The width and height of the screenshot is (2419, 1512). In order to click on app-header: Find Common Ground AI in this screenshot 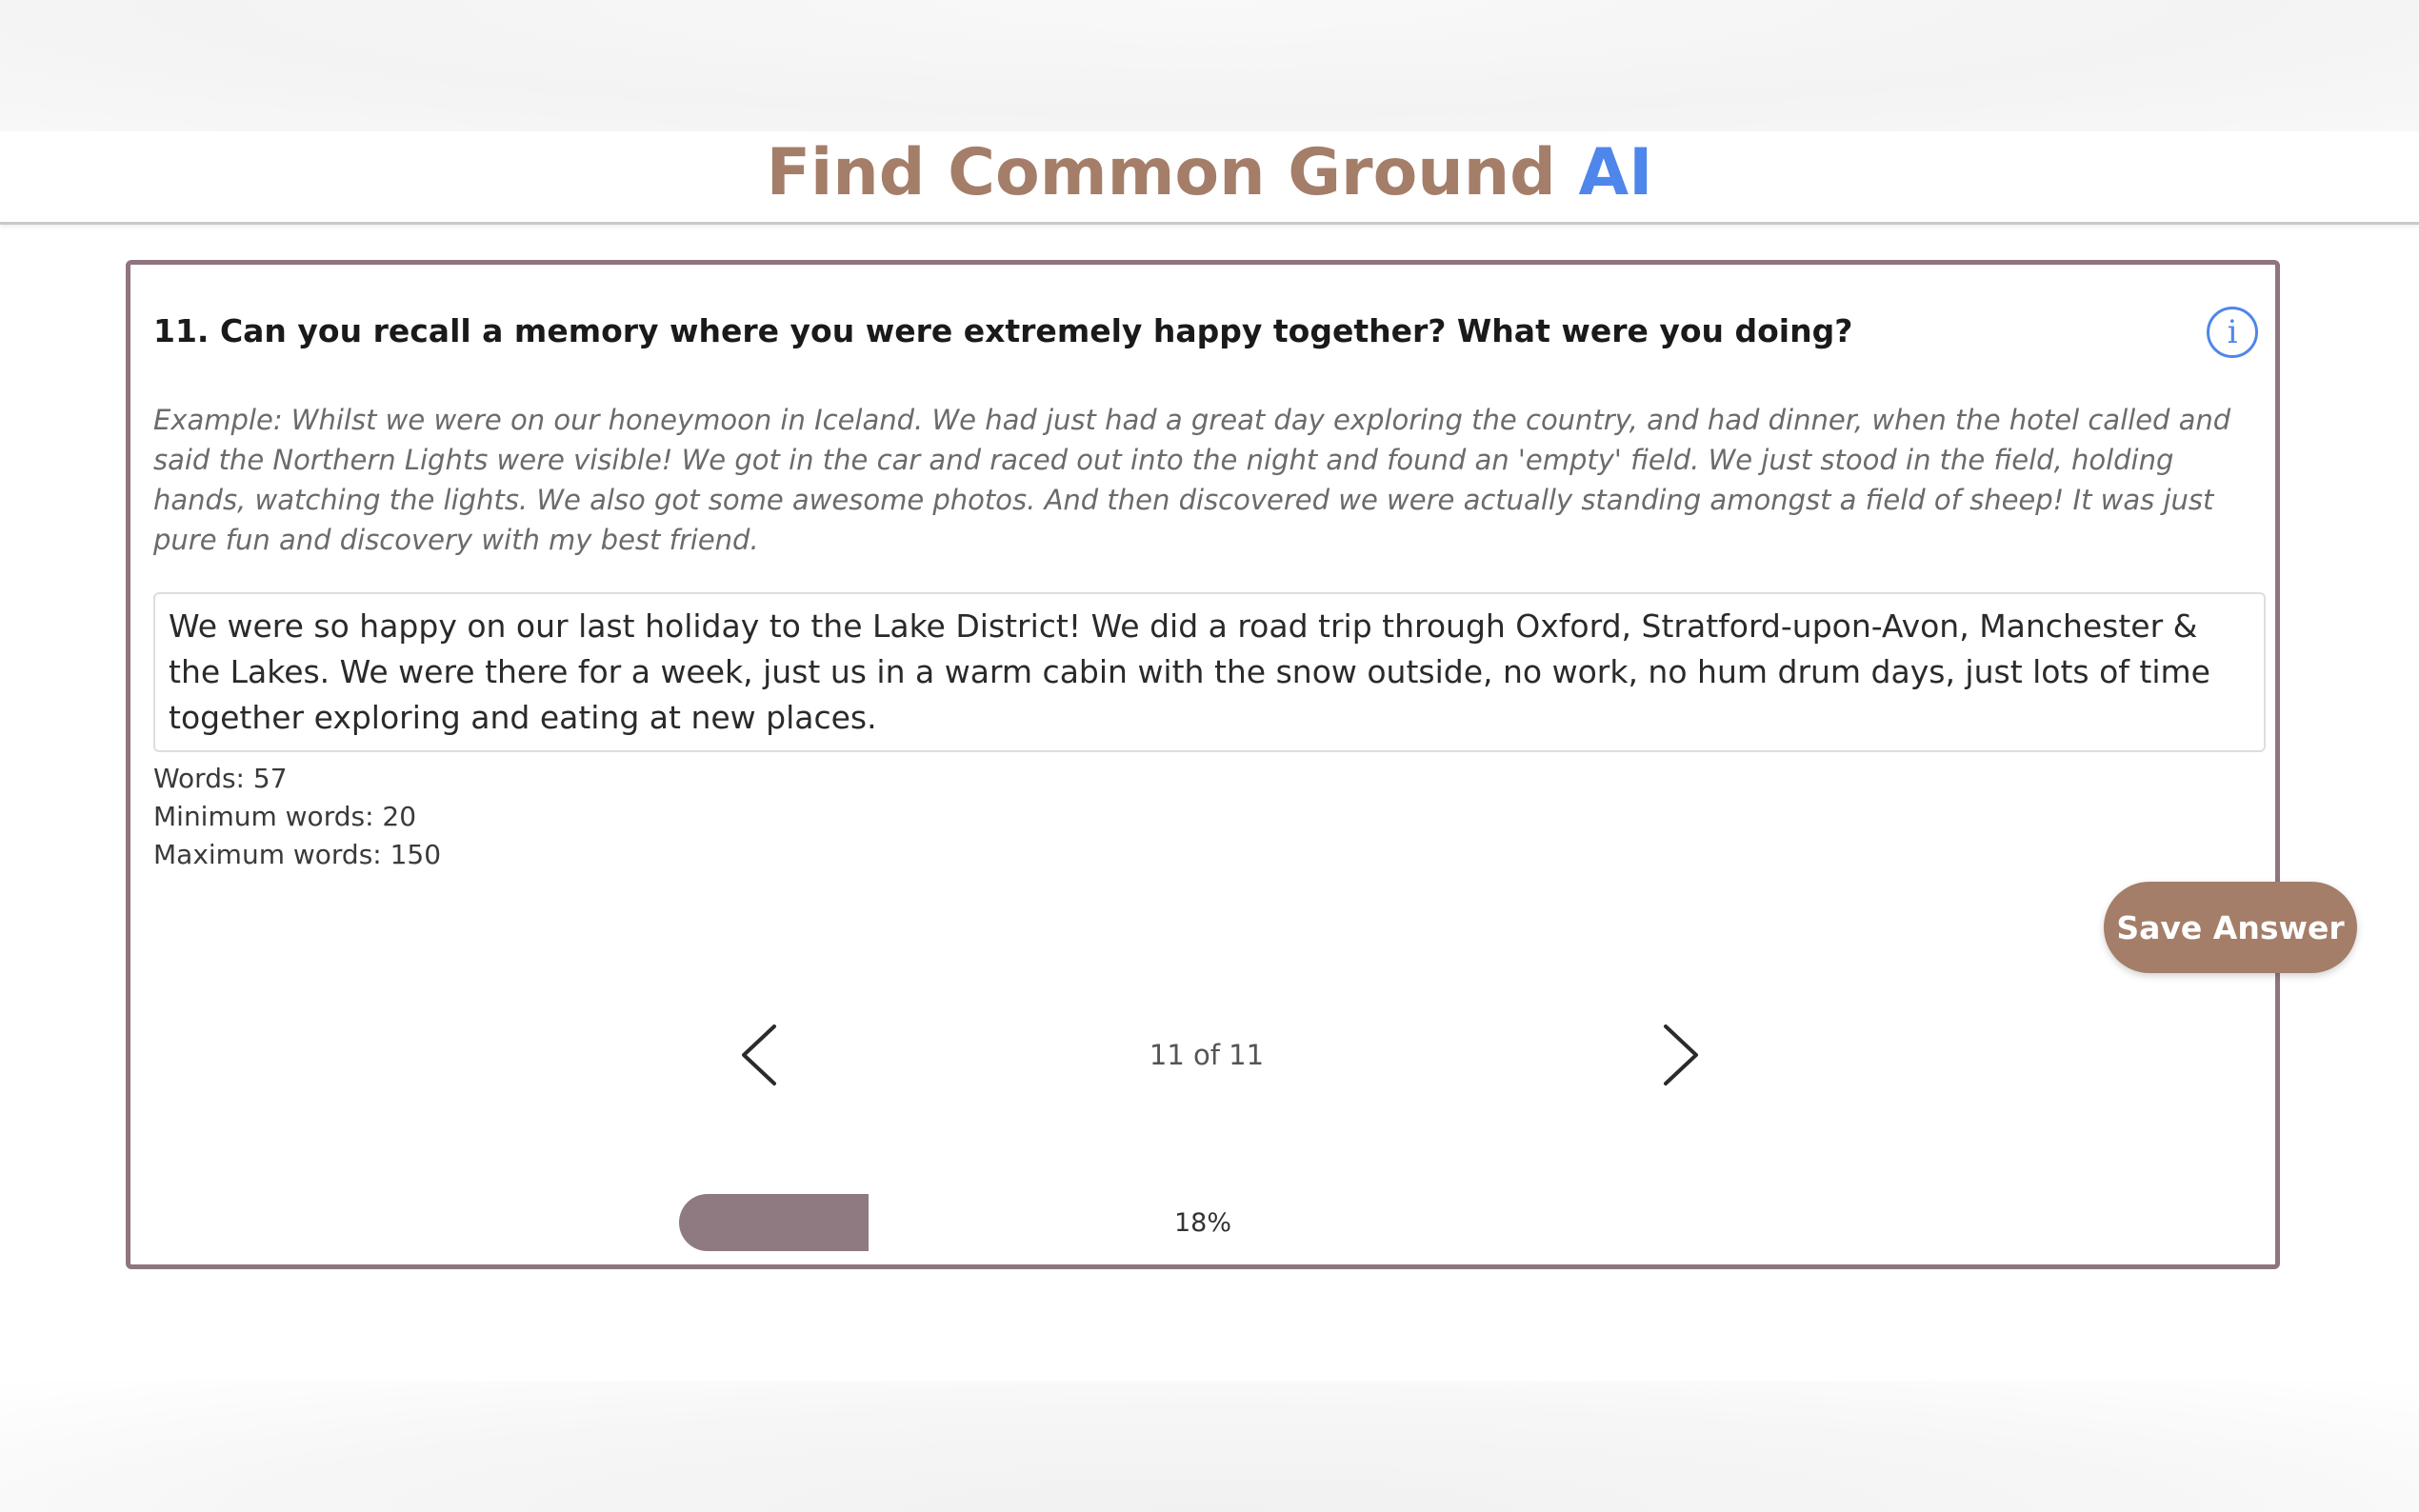, I will do `click(1209, 178)`.